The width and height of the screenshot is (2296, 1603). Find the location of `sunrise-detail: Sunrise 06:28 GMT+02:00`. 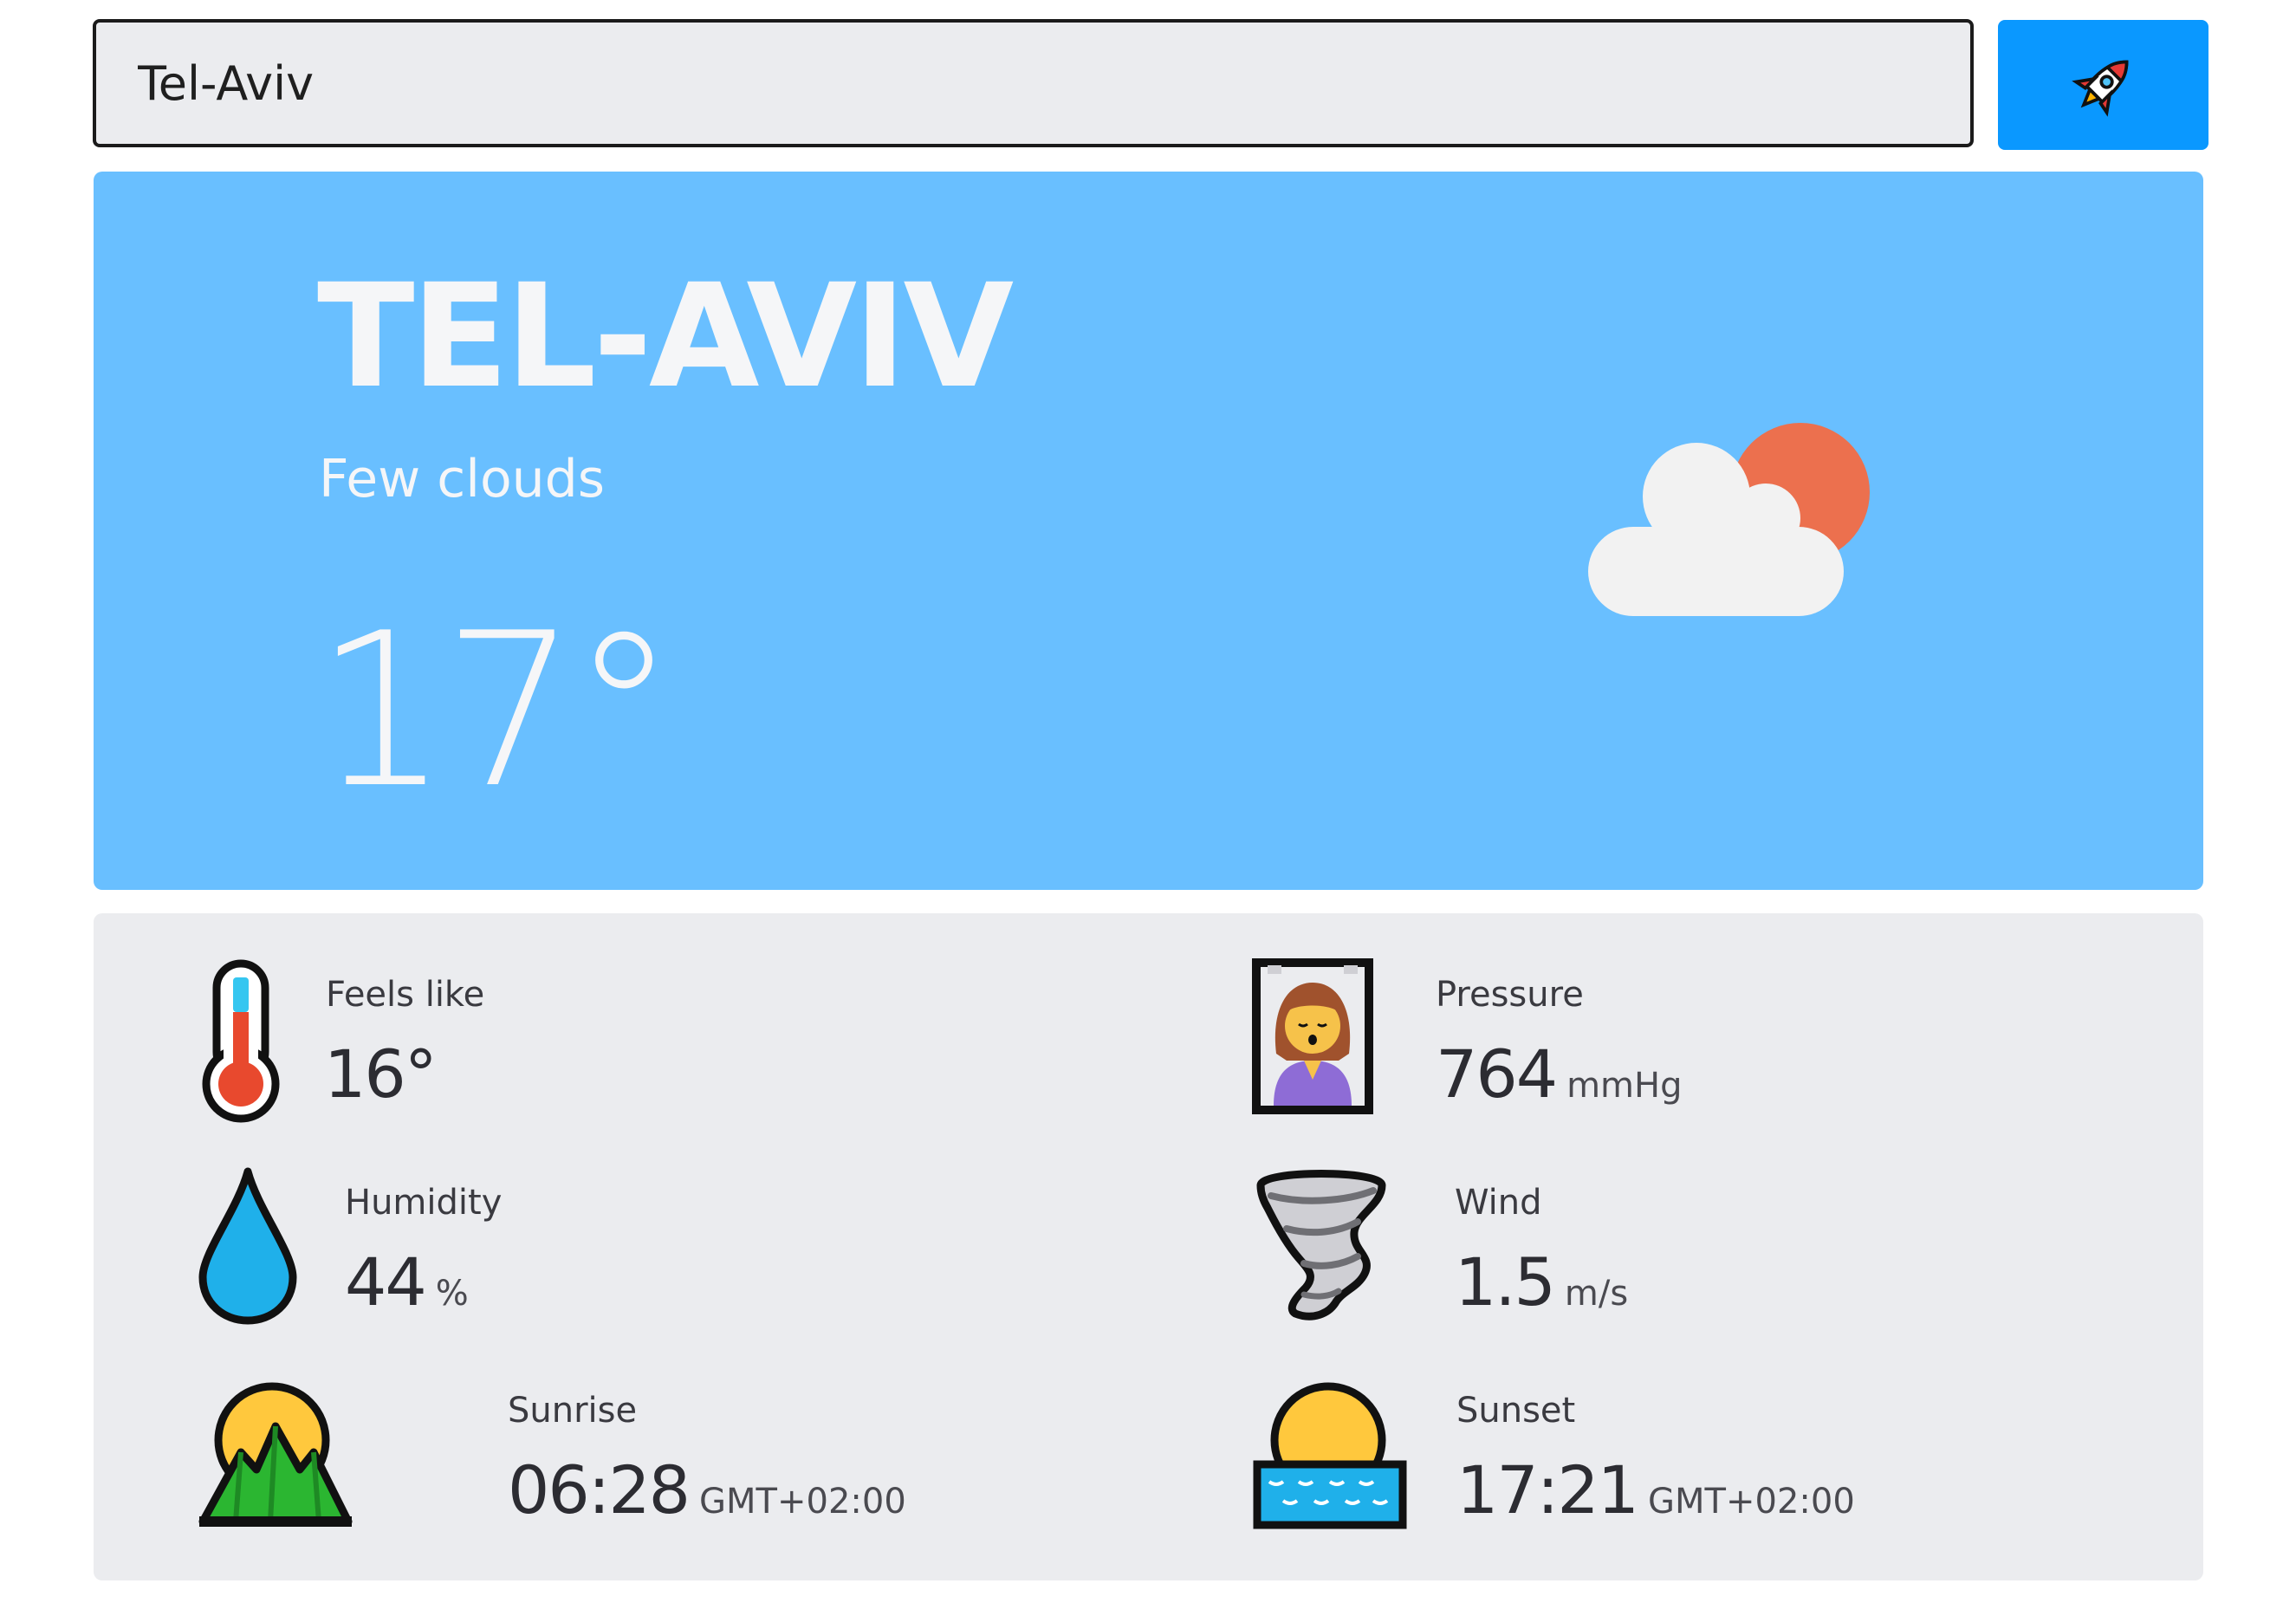

sunrise-detail: Sunrise 06:28 GMT+02:00 is located at coordinates (587, 1457).